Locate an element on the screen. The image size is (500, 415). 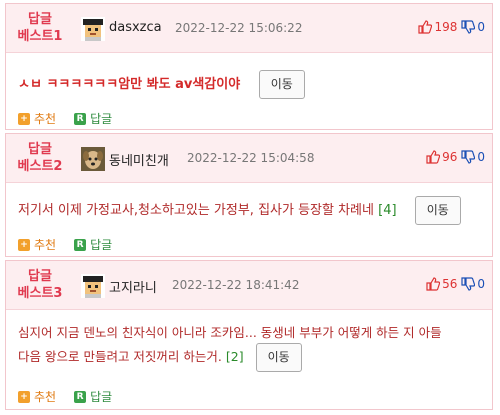
vote-counts: 96 0 is located at coordinates (455, 157).